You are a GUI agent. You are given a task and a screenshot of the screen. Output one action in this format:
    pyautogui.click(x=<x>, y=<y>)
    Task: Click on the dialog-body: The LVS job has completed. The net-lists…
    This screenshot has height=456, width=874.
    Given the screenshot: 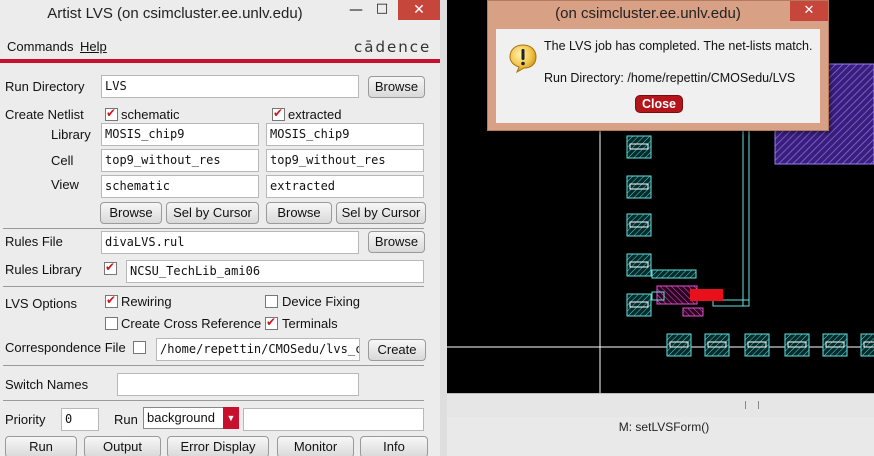 What is the action you would take?
    pyautogui.click(x=658, y=76)
    